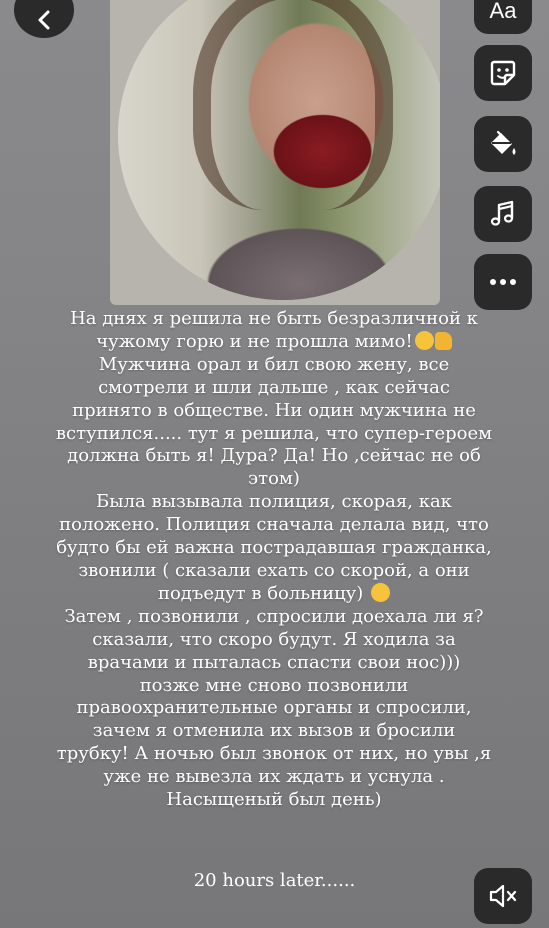  I want to click on story-line: сказали, что скоро будут. Я ходила за, so click(274, 639).